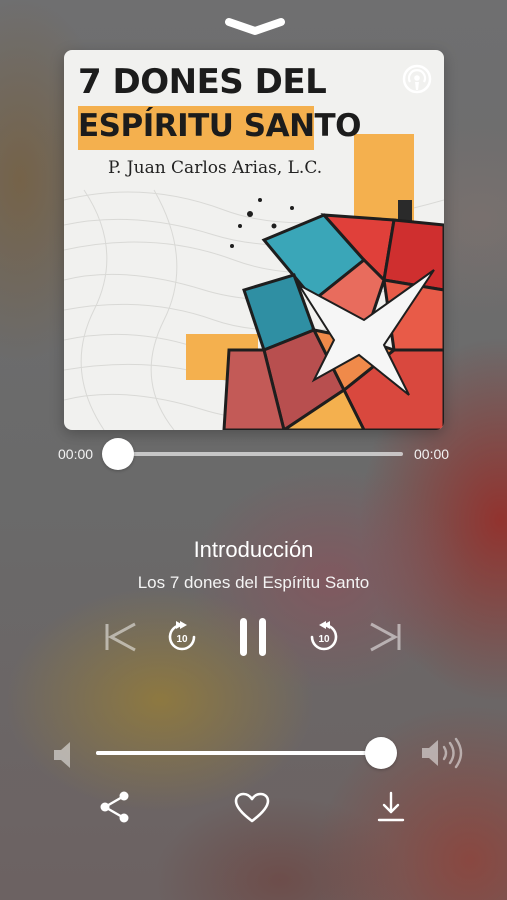 Image resolution: width=507 pixels, height=900 pixels. I want to click on volume-fill, so click(238, 753).